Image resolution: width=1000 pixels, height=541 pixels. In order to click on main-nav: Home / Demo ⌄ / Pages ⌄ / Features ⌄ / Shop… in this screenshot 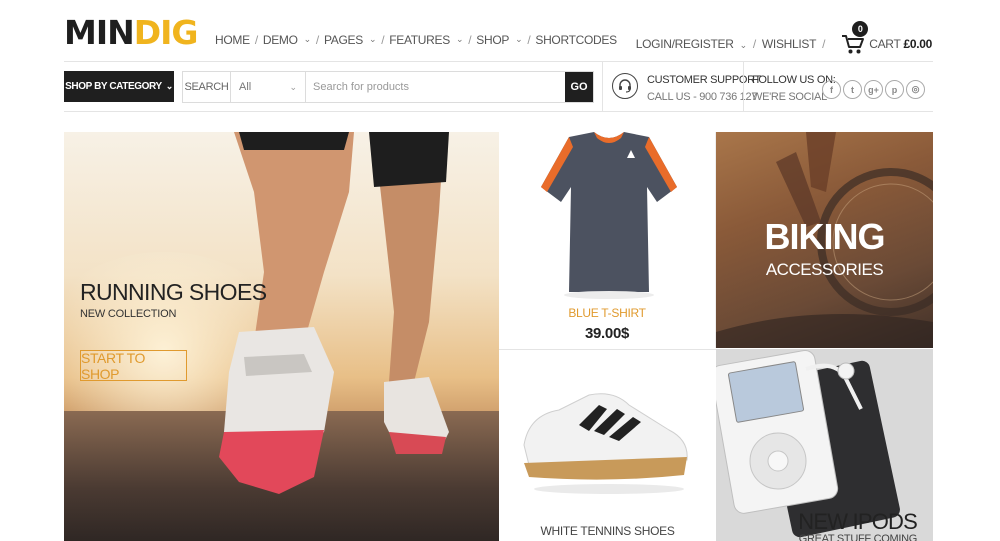, I will do `click(416, 40)`.